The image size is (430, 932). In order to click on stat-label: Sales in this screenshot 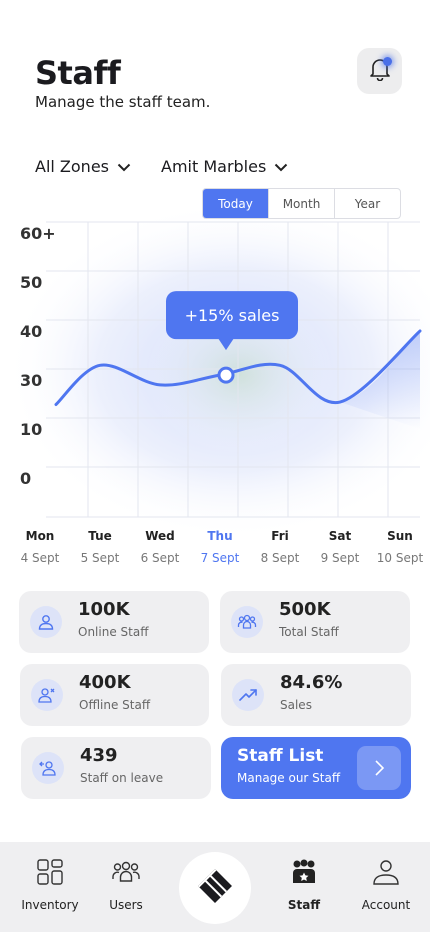, I will do `click(296, 705)`.